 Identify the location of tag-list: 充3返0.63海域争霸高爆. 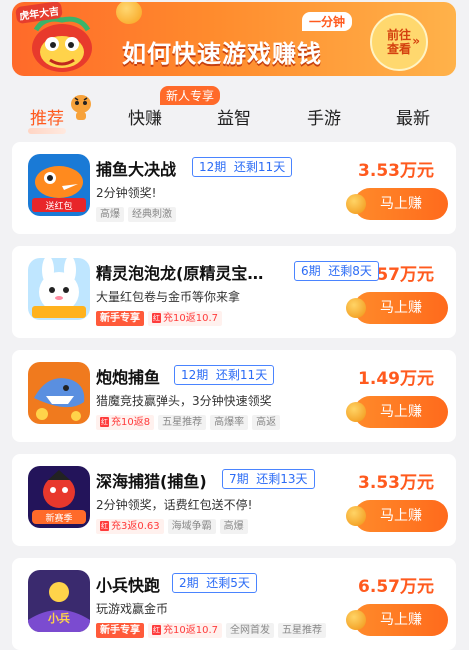
(174, 524).